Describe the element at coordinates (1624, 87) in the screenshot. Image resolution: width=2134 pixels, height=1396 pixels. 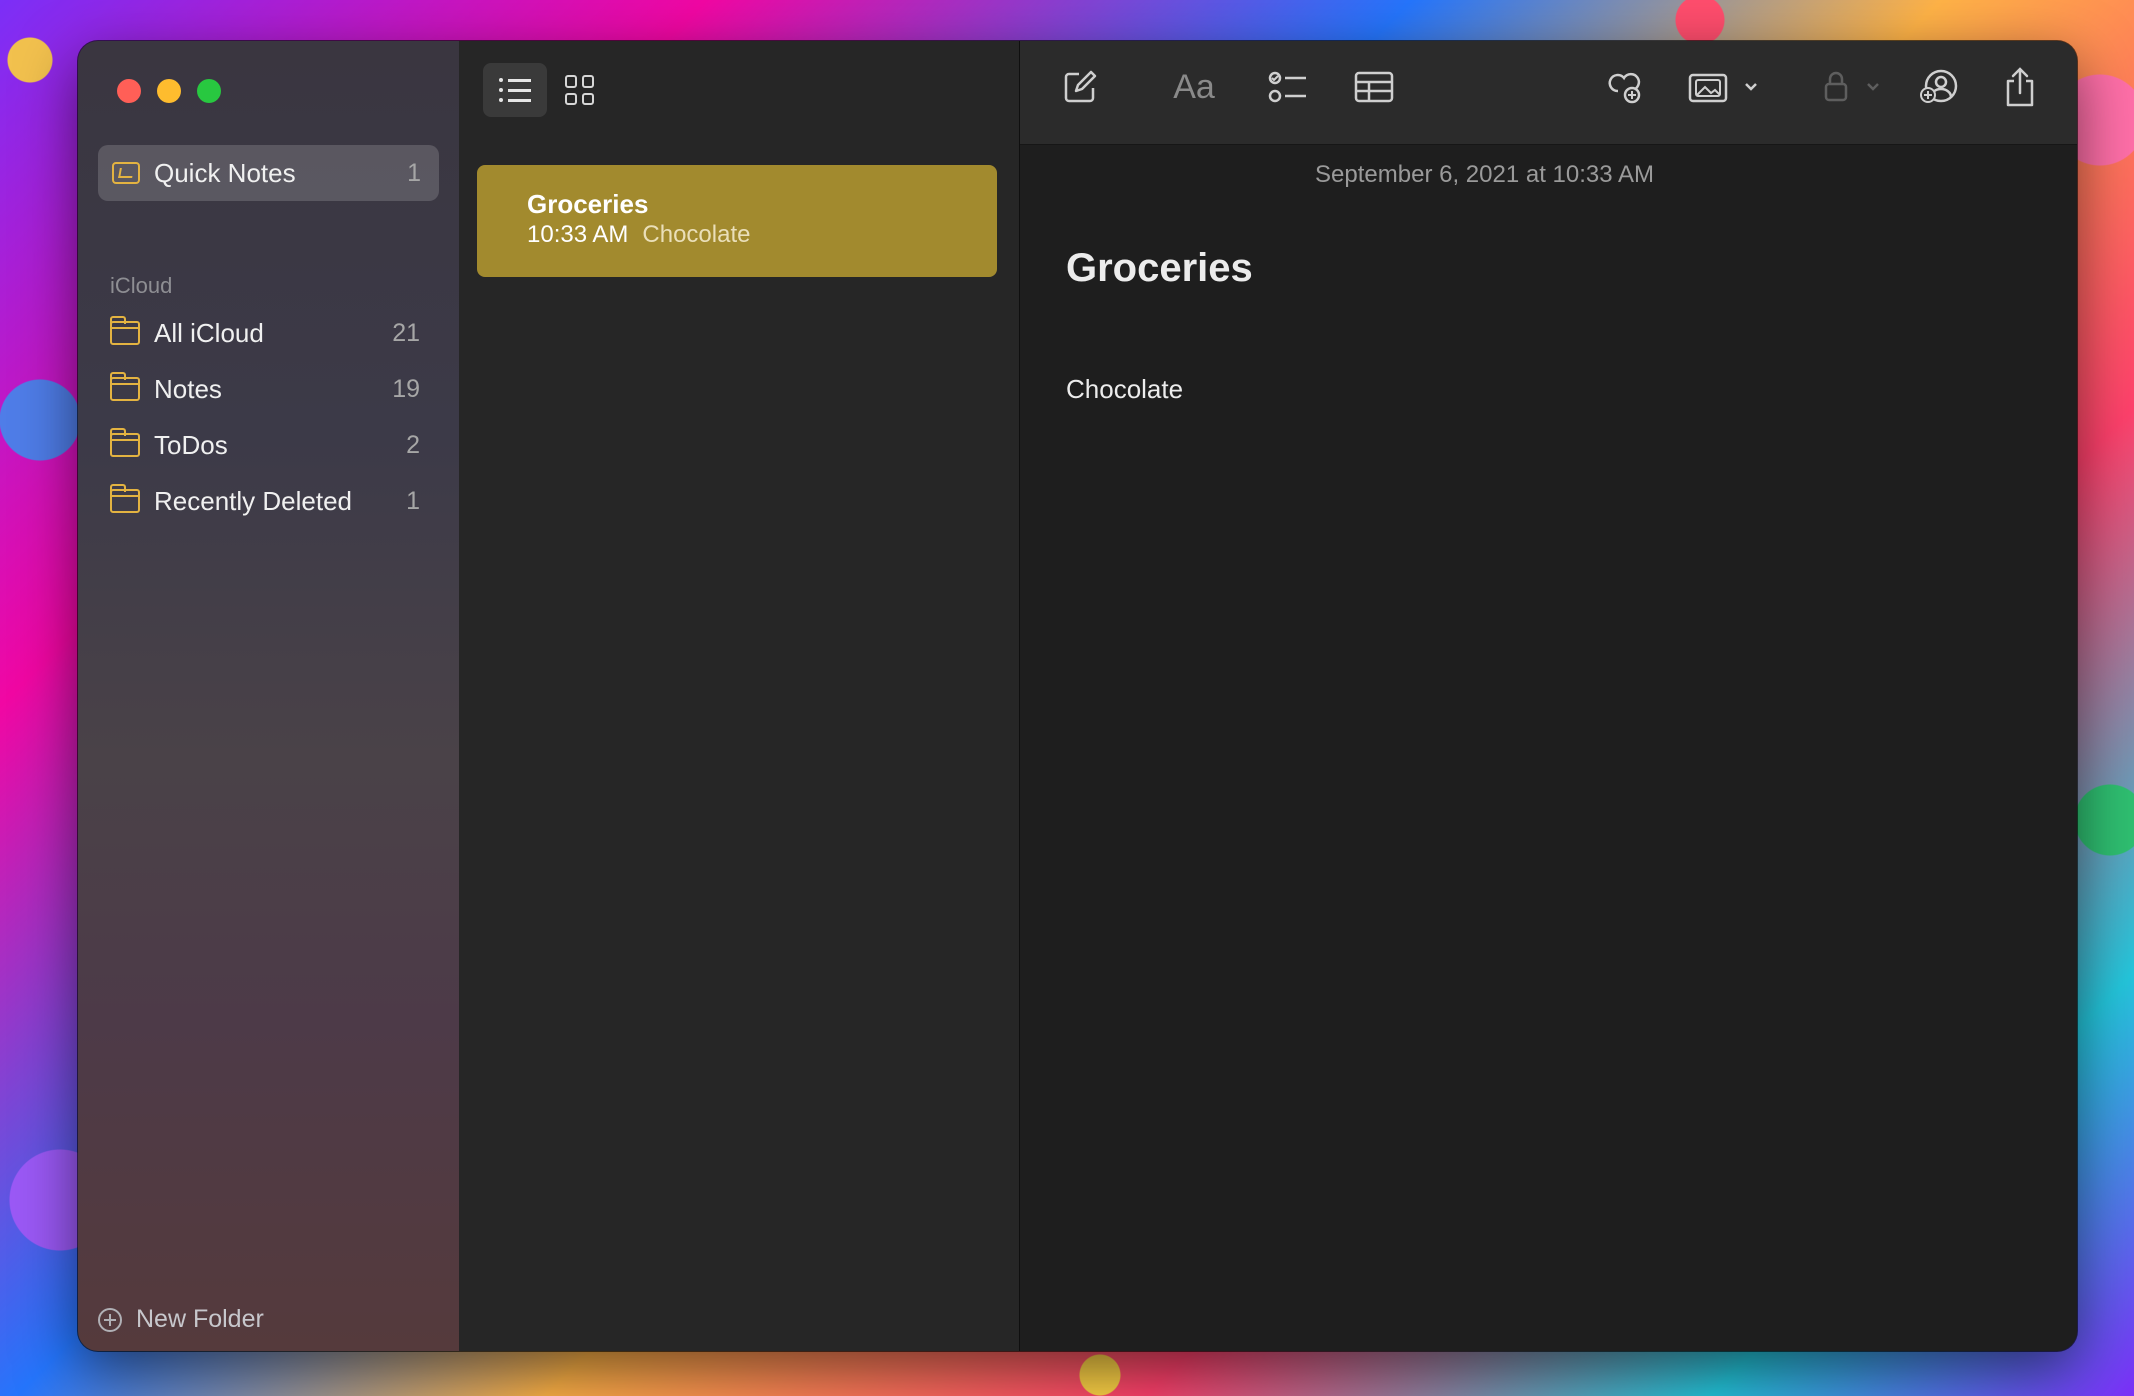
I see `collaborate-icon` at that location.